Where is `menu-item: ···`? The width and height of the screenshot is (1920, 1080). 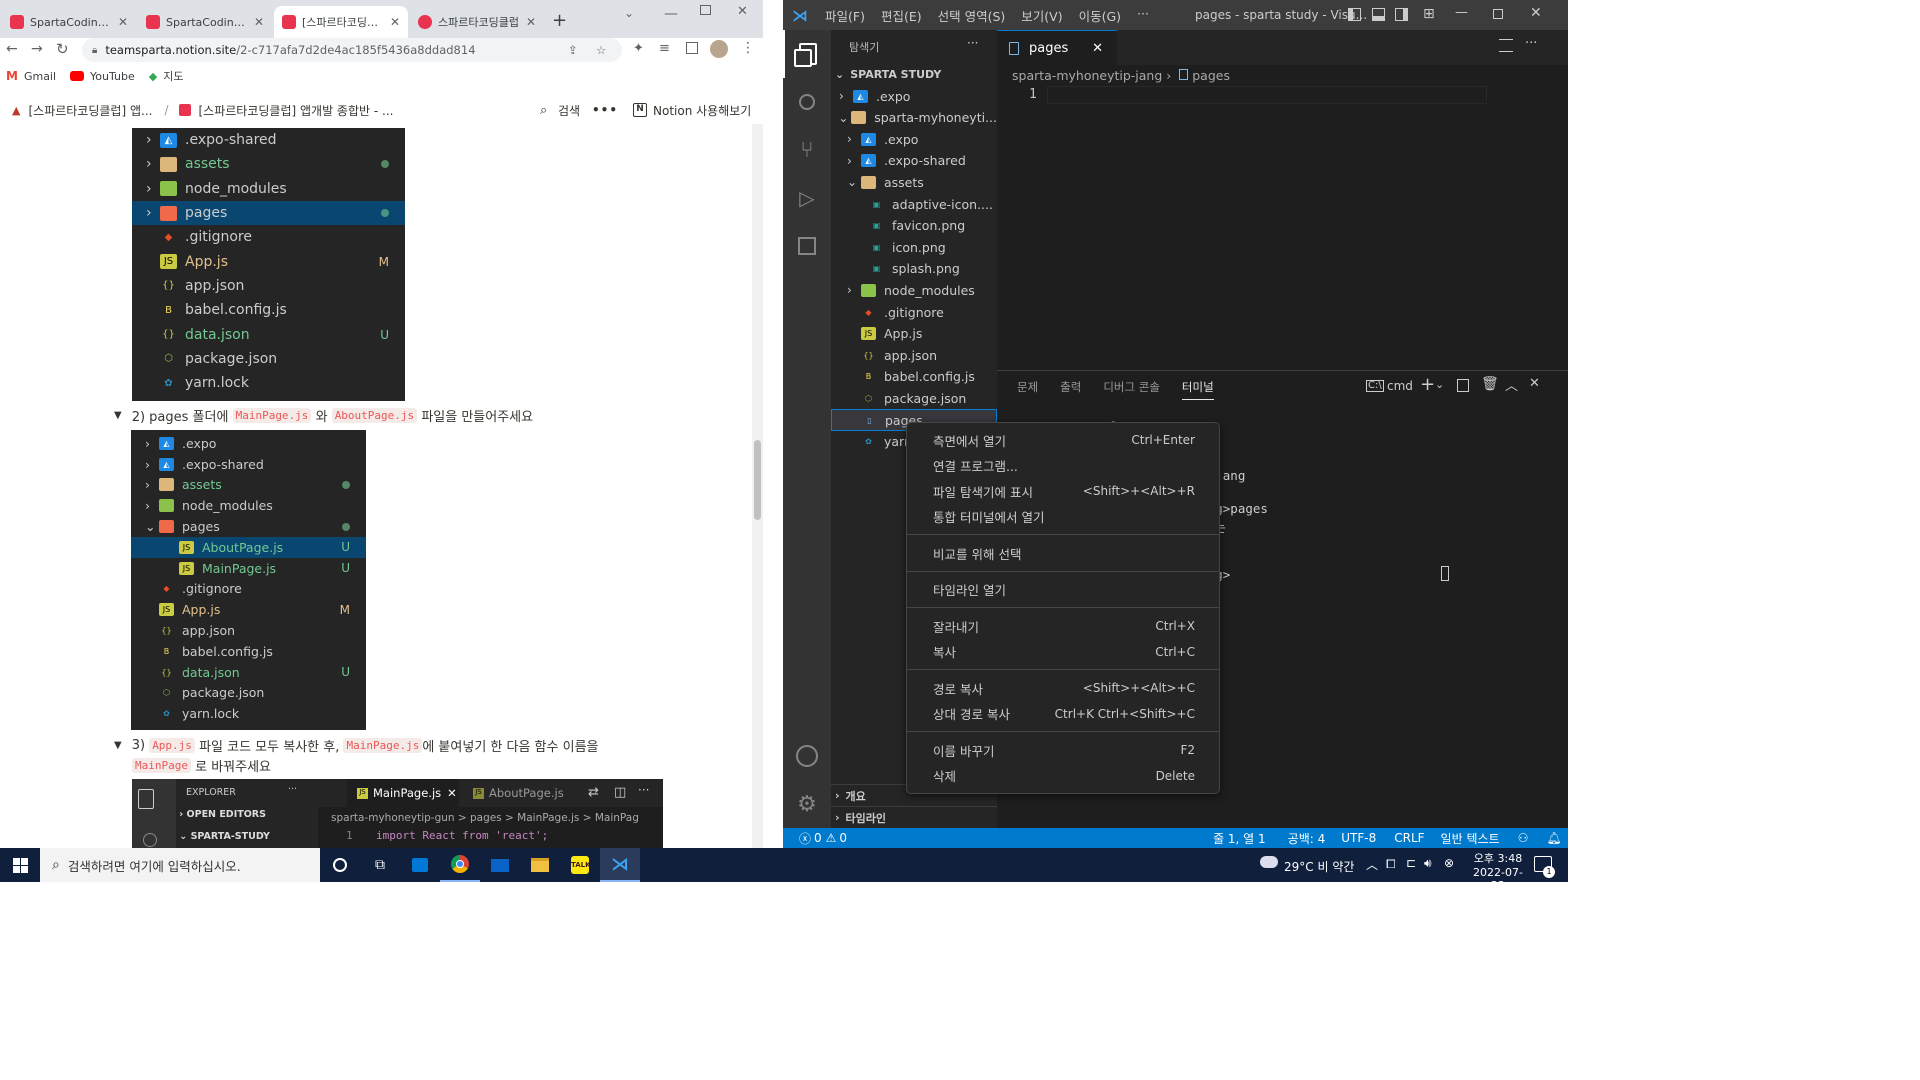 menu-item: ··· is located at coordinates (1143, 15).